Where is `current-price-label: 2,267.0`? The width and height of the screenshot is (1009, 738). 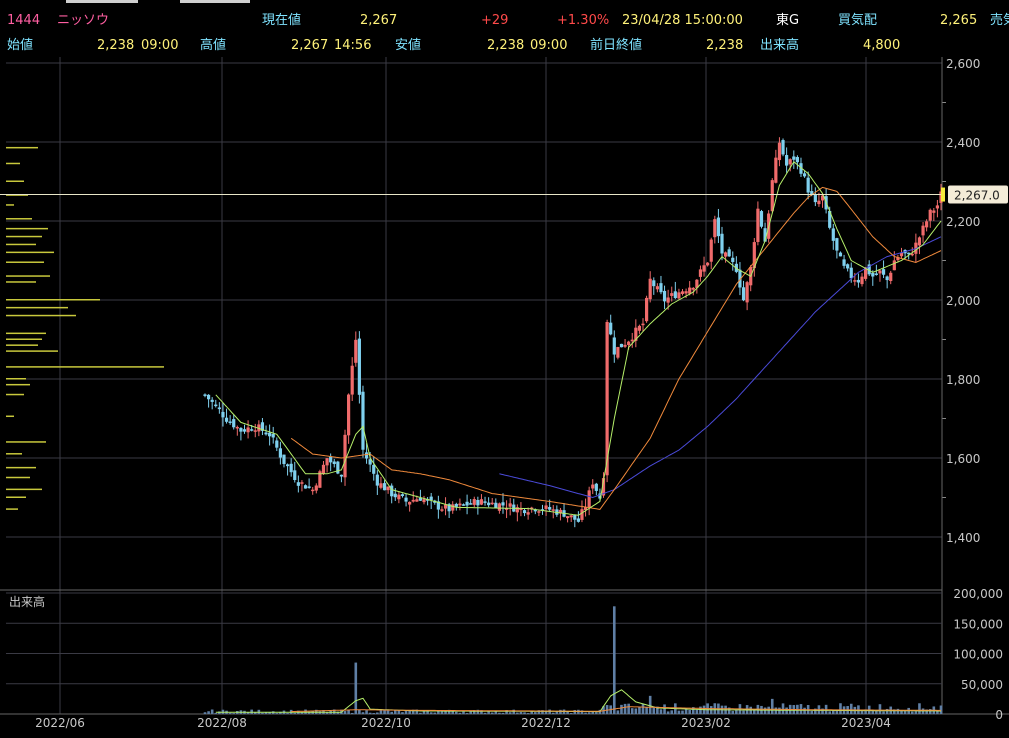
current-price-label: 2,267.0 is located at coordinates (977, 196).